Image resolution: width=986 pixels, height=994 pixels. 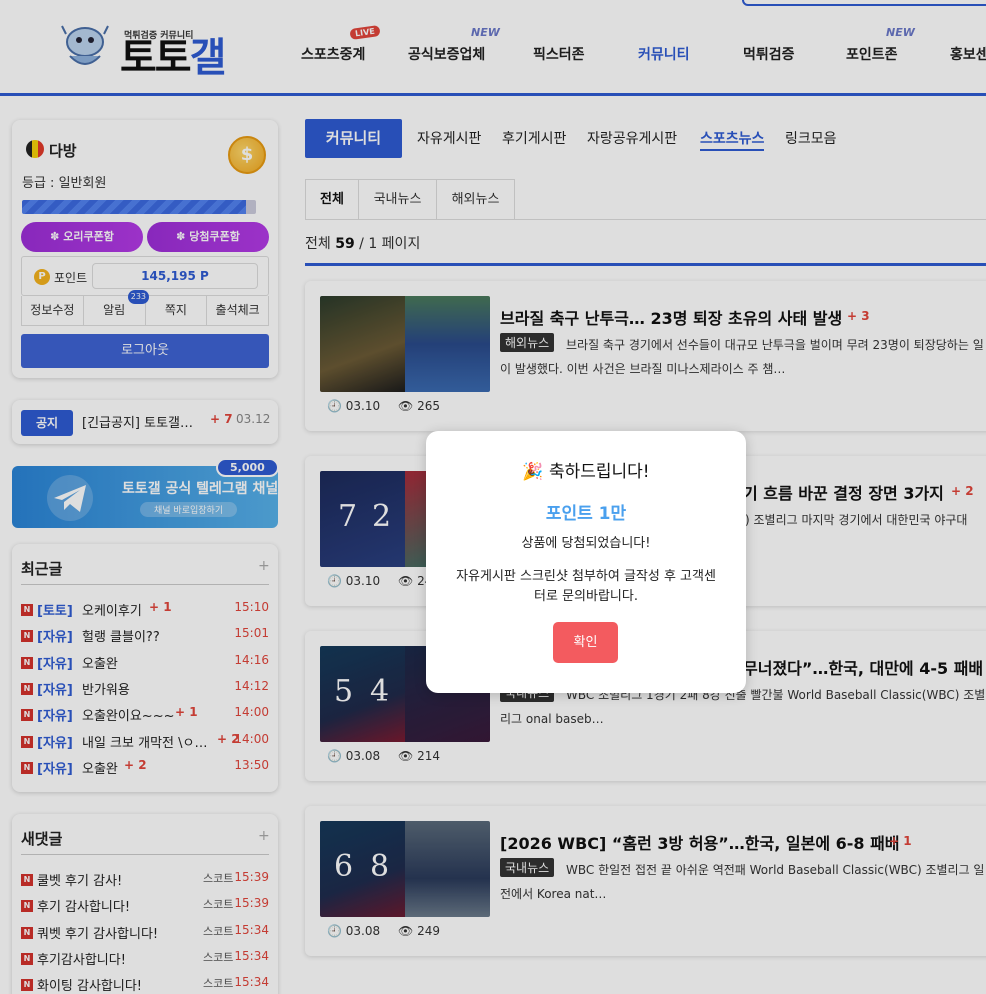 I want to click on modal-instructions: 자유게시판 스크린샷 첨부하여 글작성 후 고객센터로 문의바랍니다., so click(x=586, y=586).